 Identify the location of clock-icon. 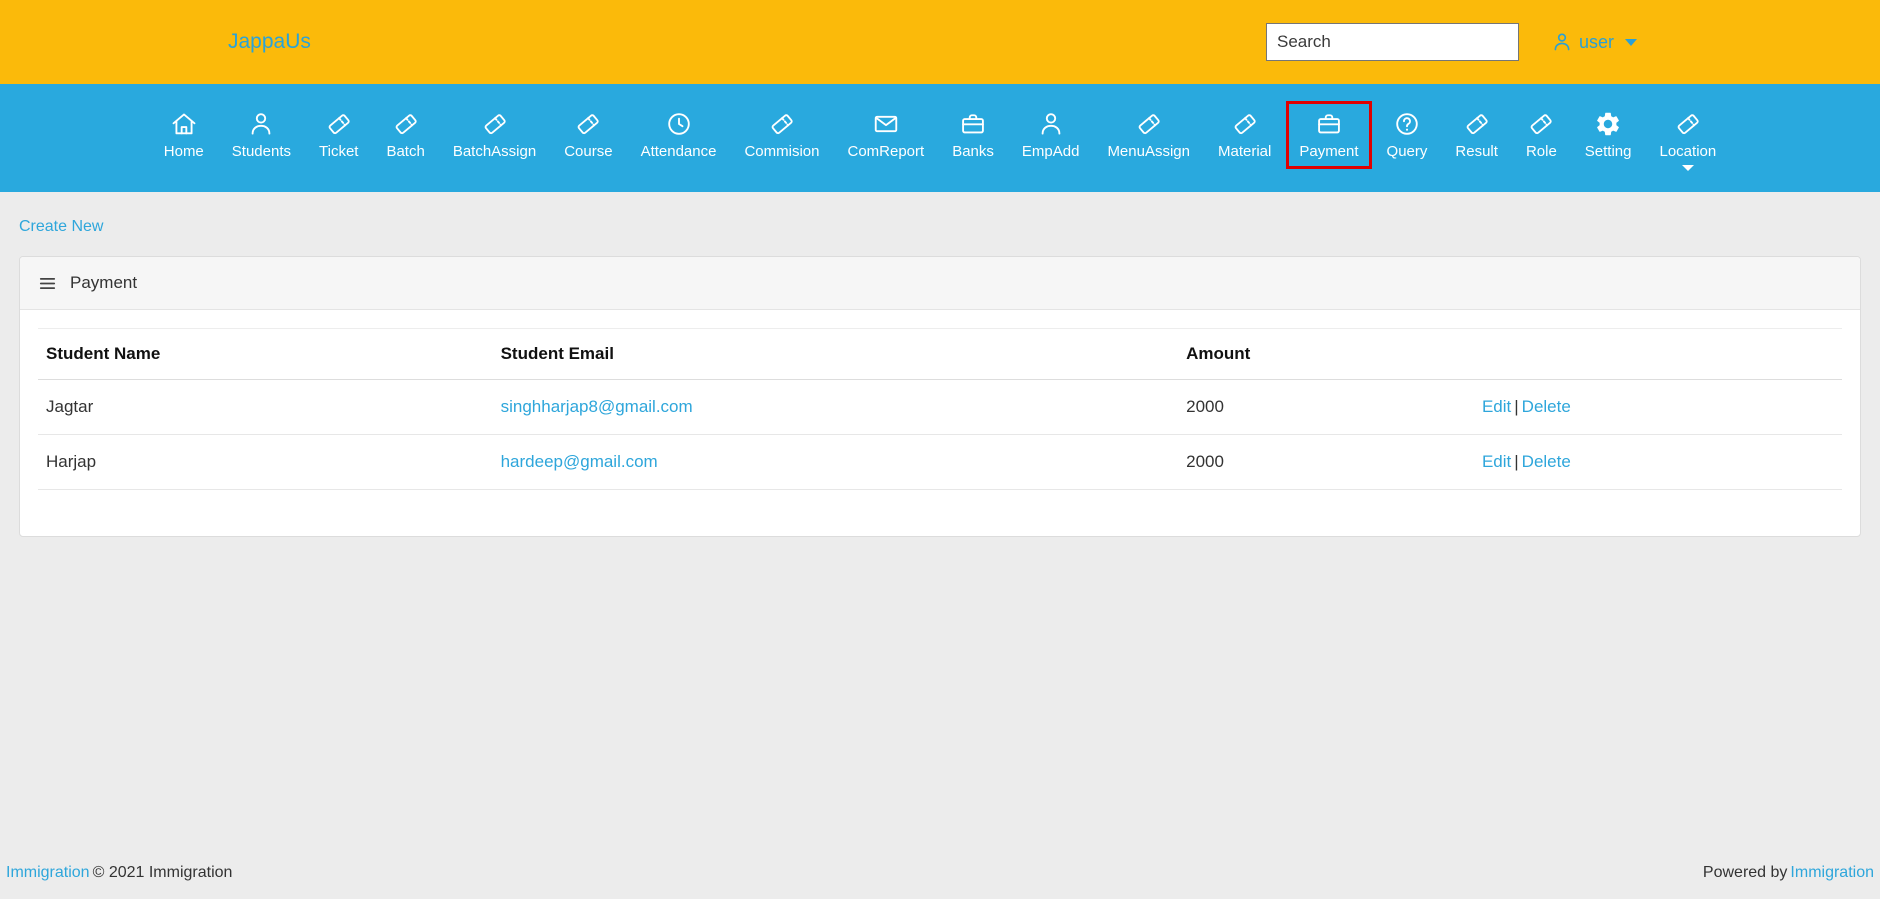
(679, 124).